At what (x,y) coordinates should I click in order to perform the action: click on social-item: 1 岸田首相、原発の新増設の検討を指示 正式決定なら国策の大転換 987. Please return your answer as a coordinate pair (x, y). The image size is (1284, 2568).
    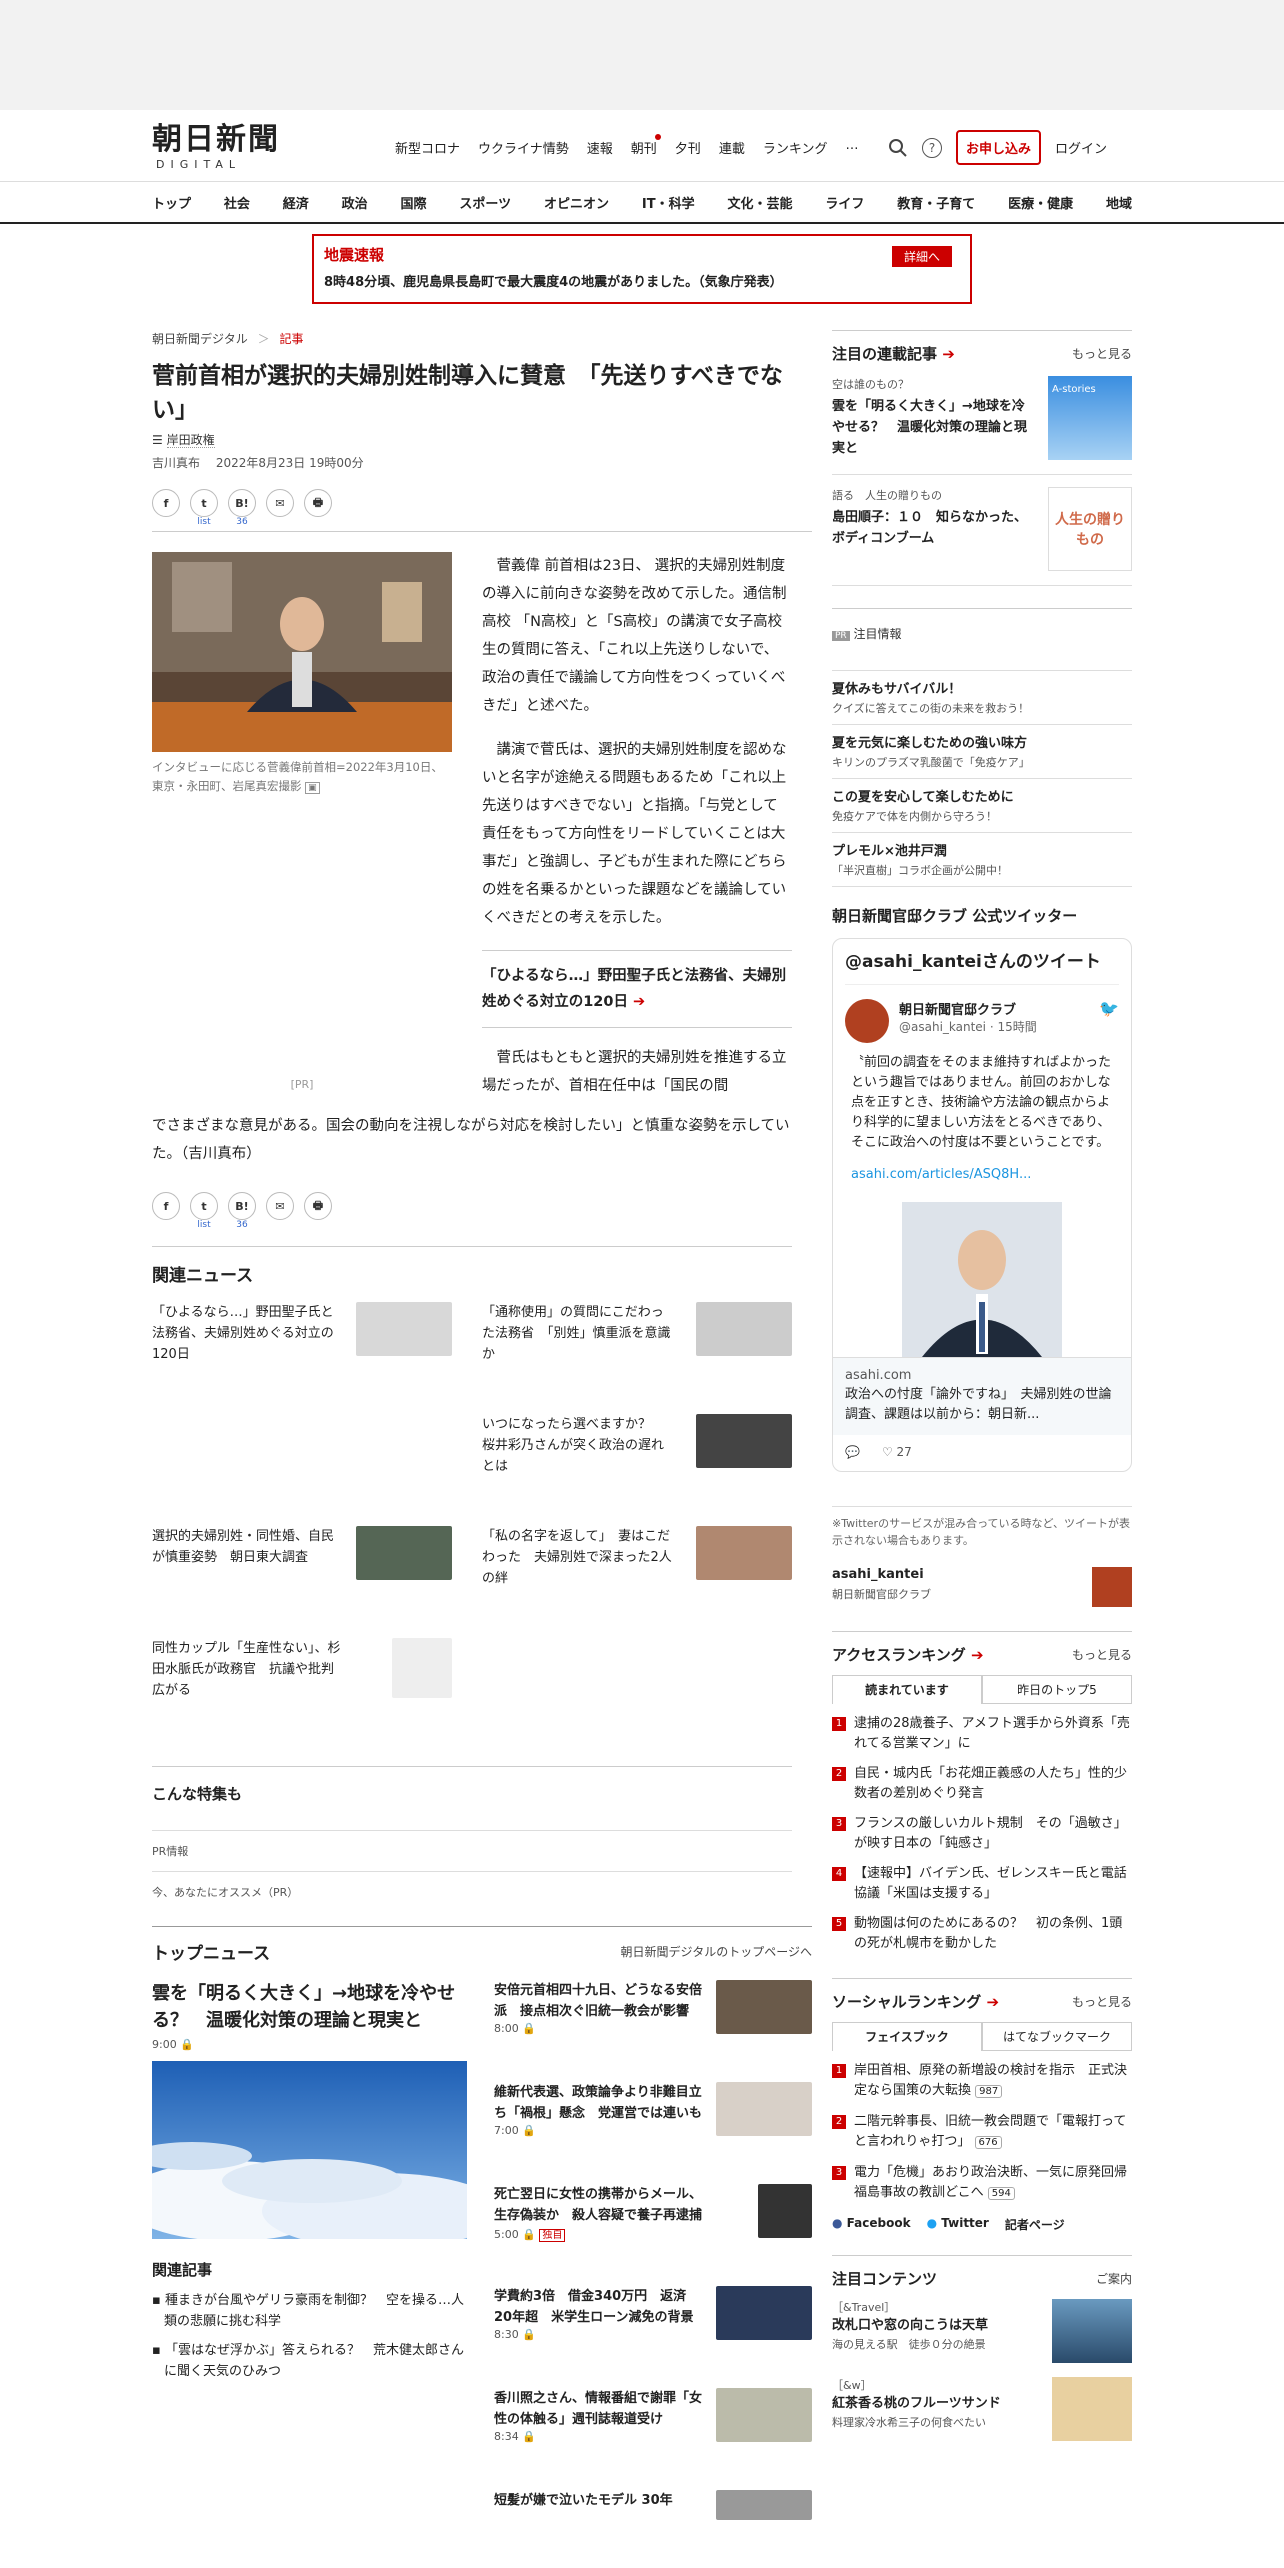
    Looking at the image, I should click on (982, 2081).